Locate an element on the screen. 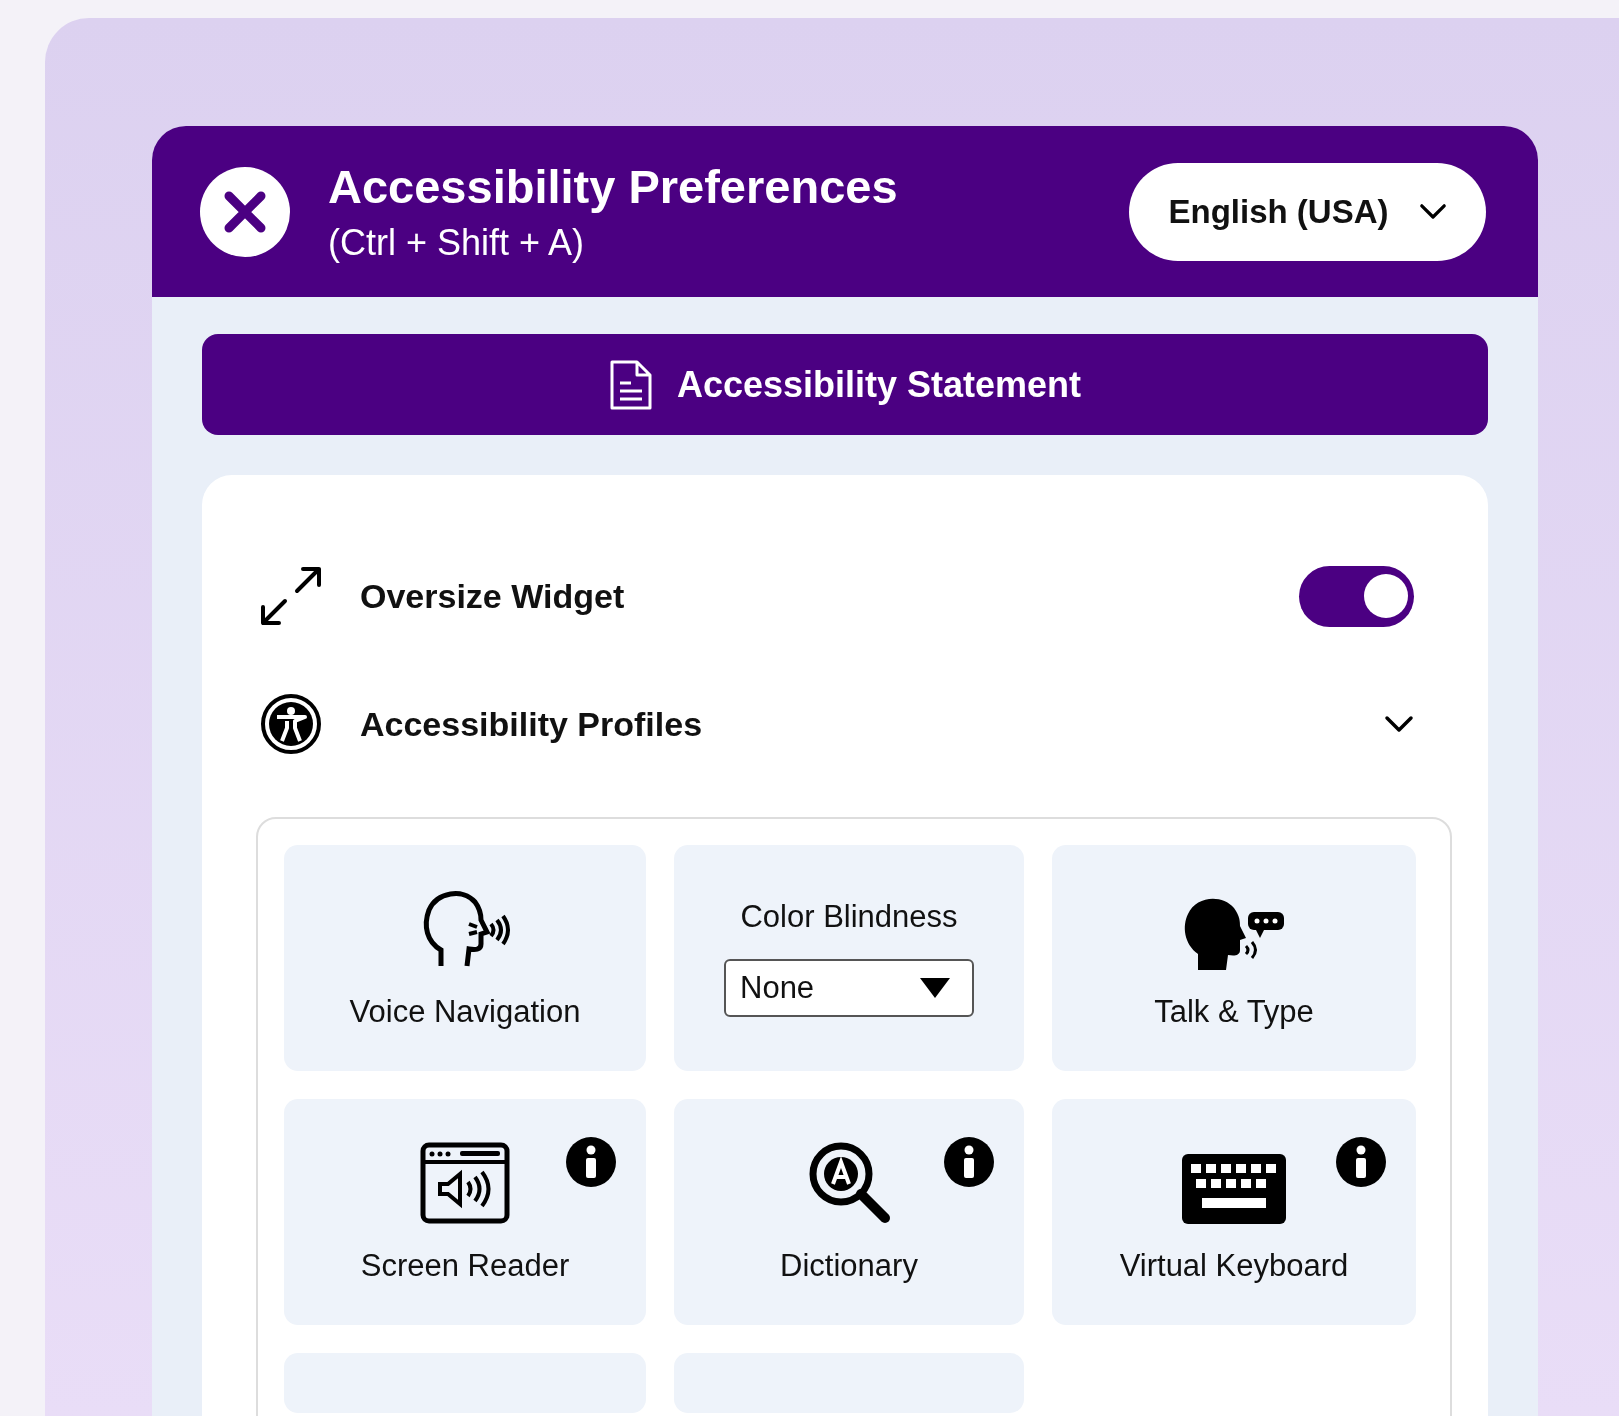 The image size is (1619, 1416). shortcut-hint: (Ctrl + Shift + A) is located at coordinates (457, 243).